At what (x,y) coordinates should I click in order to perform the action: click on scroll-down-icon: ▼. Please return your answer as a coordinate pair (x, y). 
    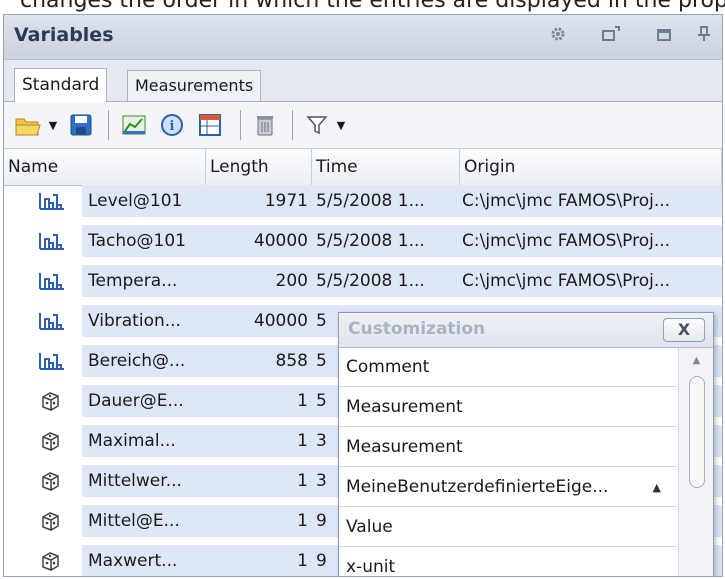
    Looking at the image, I should click on (696, 574).